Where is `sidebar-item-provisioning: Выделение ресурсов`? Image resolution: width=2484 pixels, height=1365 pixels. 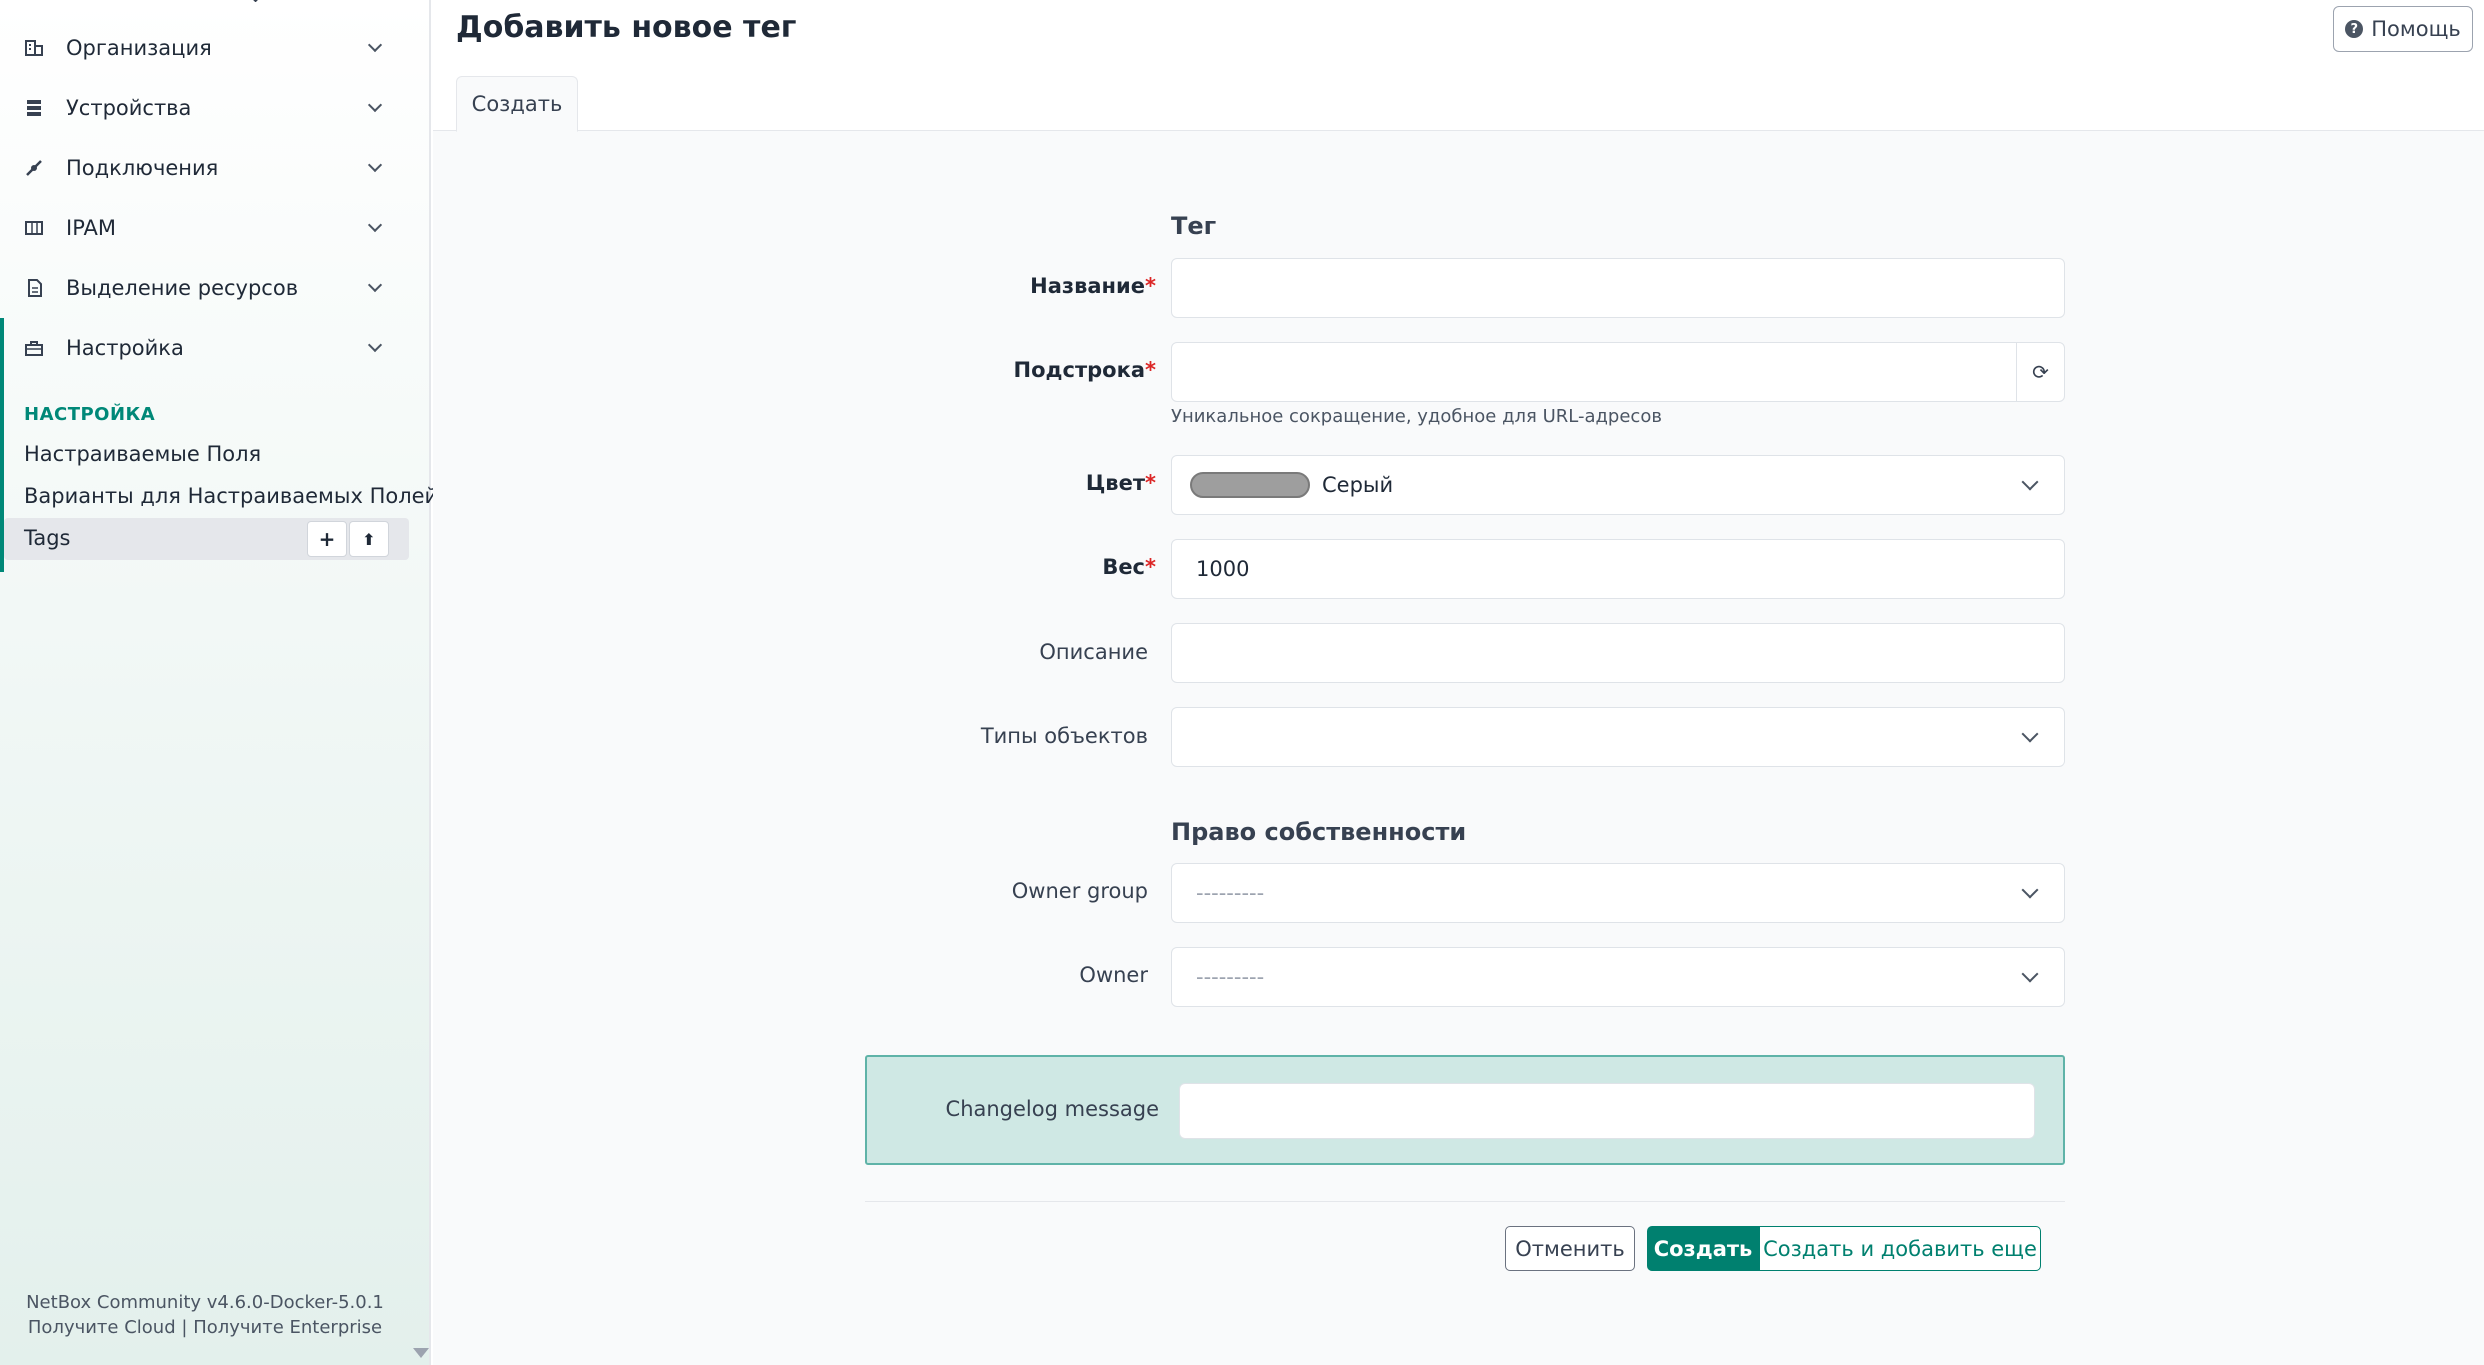 sidebar-item-provisioning: Выделение ресурсов is located at coordinates (205, 288).